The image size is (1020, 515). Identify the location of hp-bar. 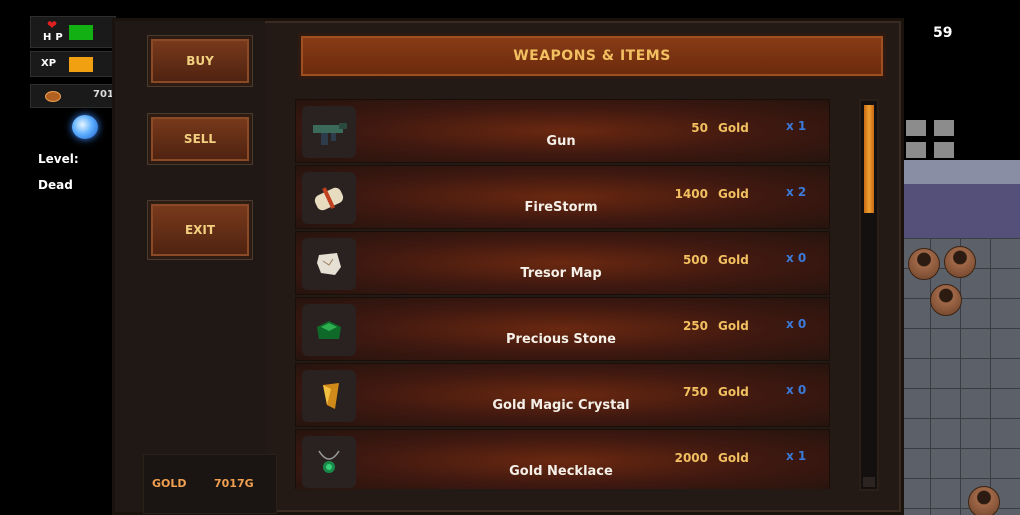
(81, 32).